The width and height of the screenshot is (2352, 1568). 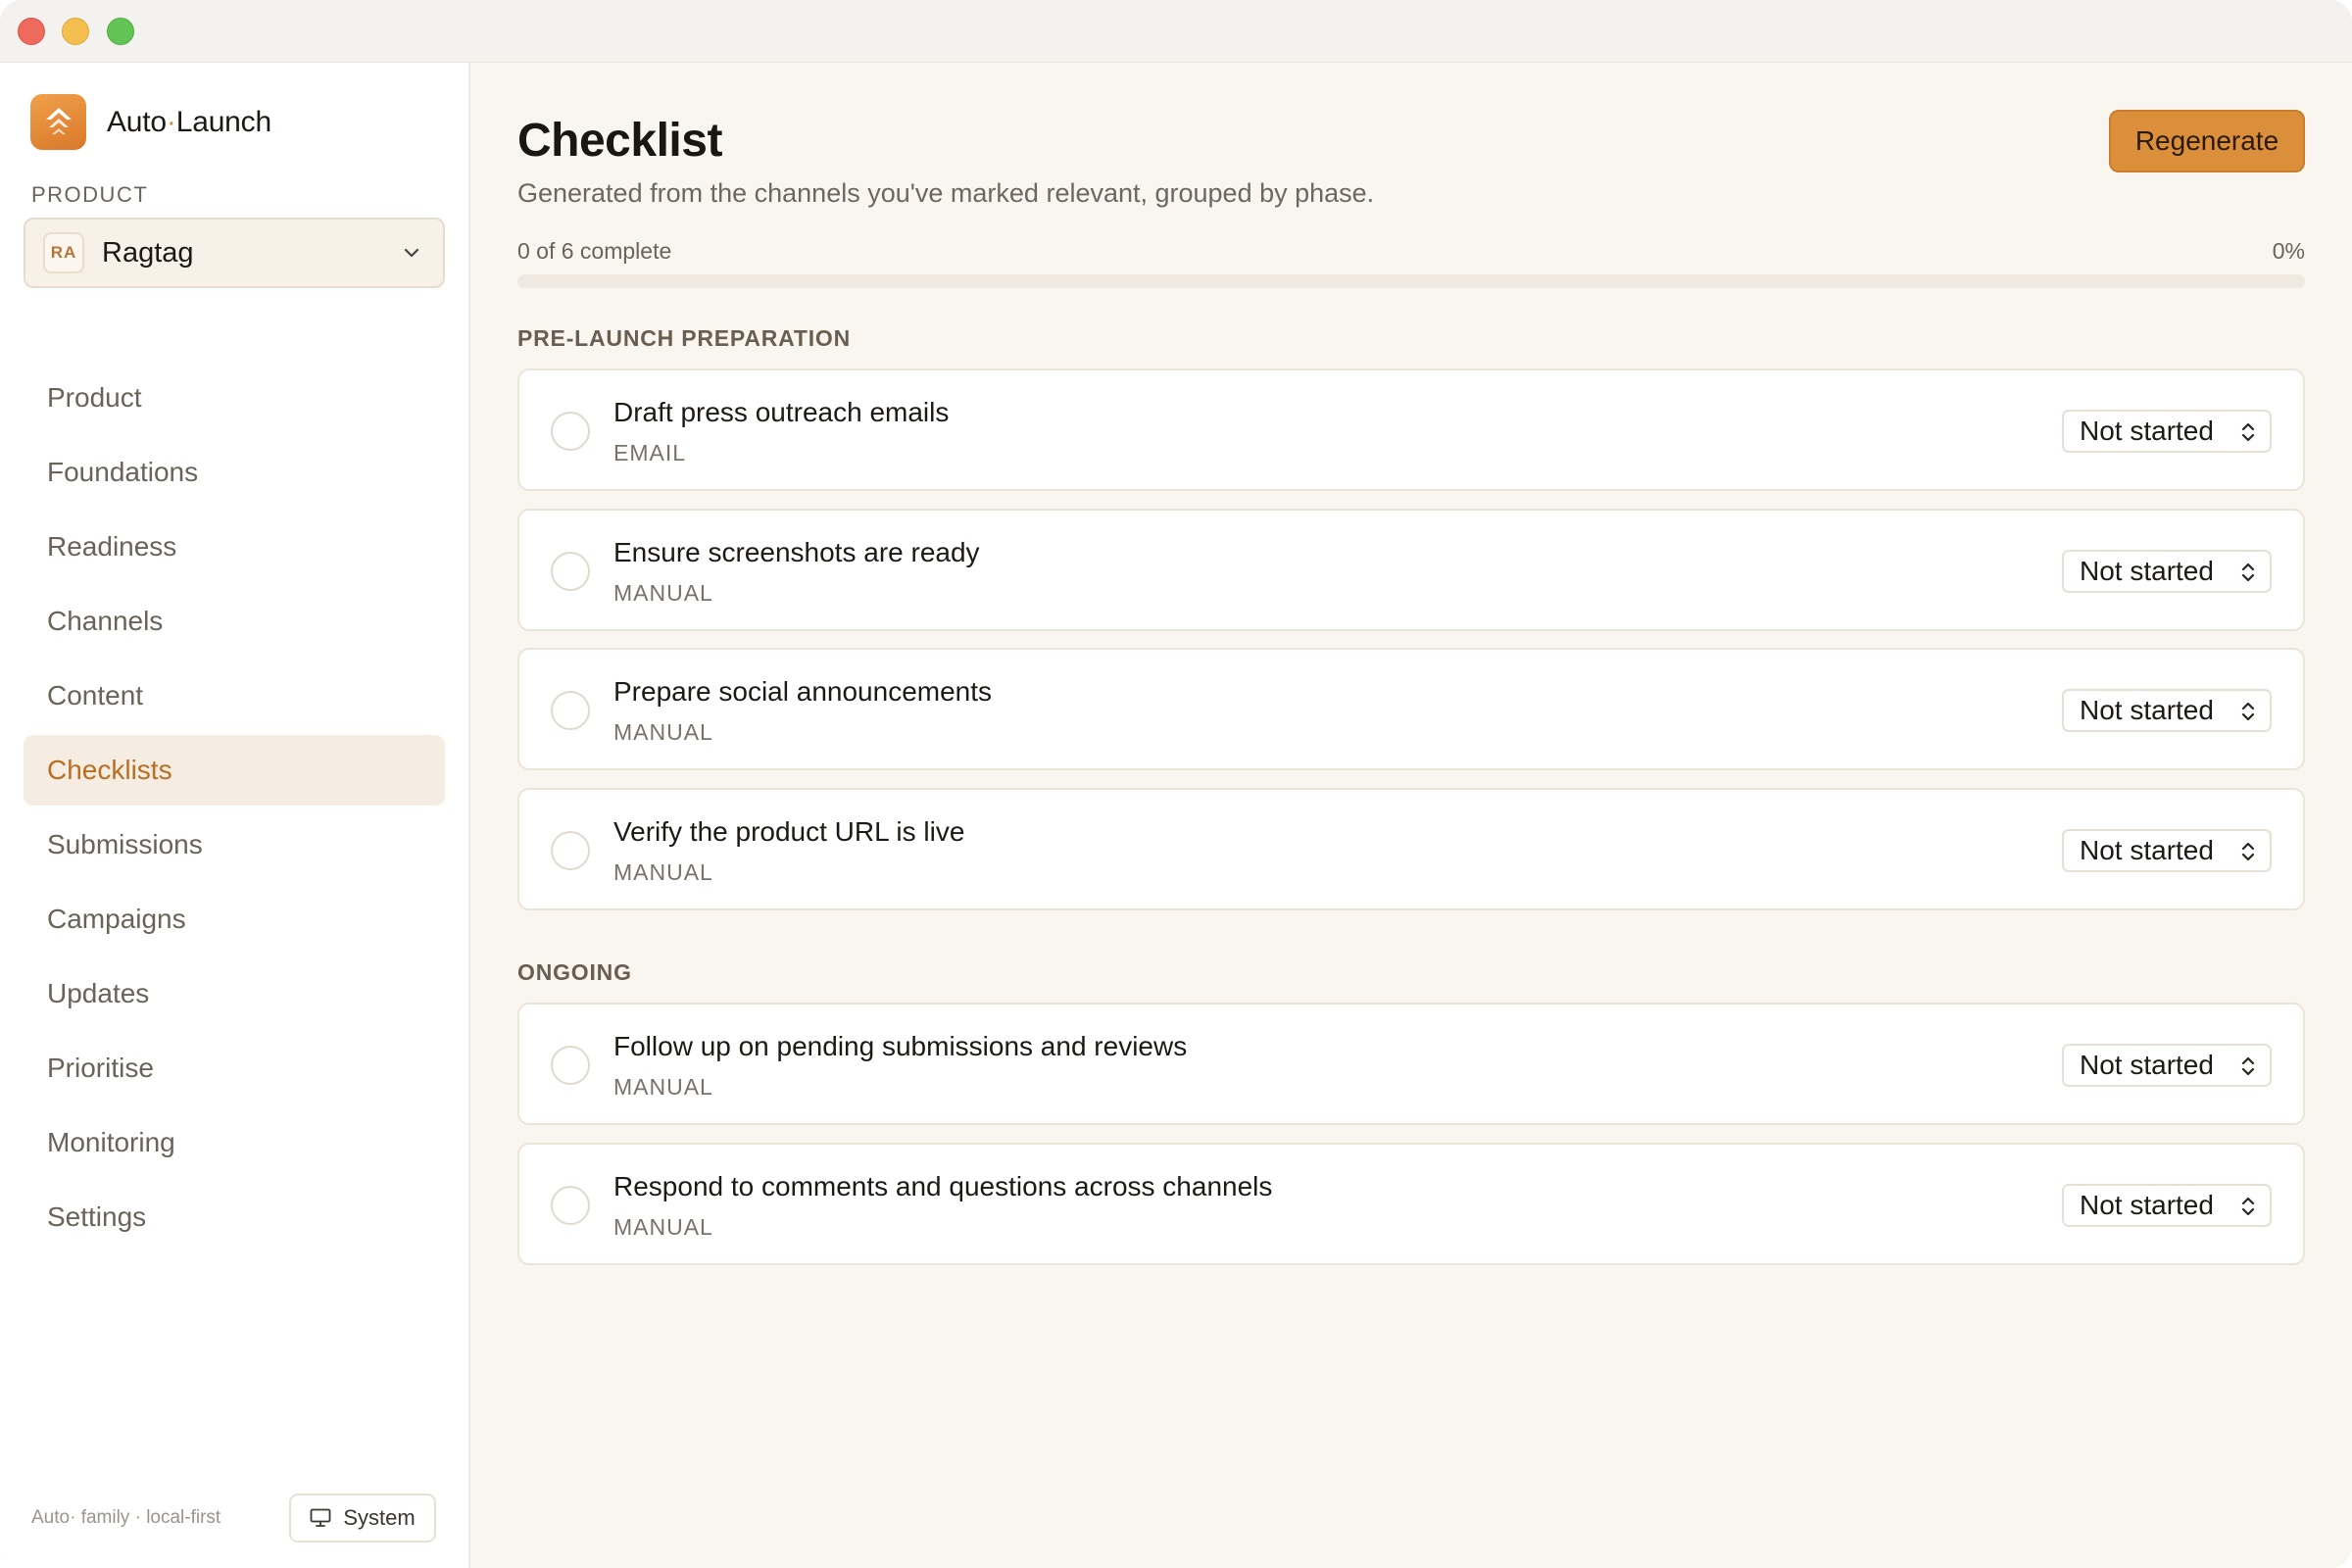 I want to click on brand: Auto·Launch, so click(x=150, y=122).